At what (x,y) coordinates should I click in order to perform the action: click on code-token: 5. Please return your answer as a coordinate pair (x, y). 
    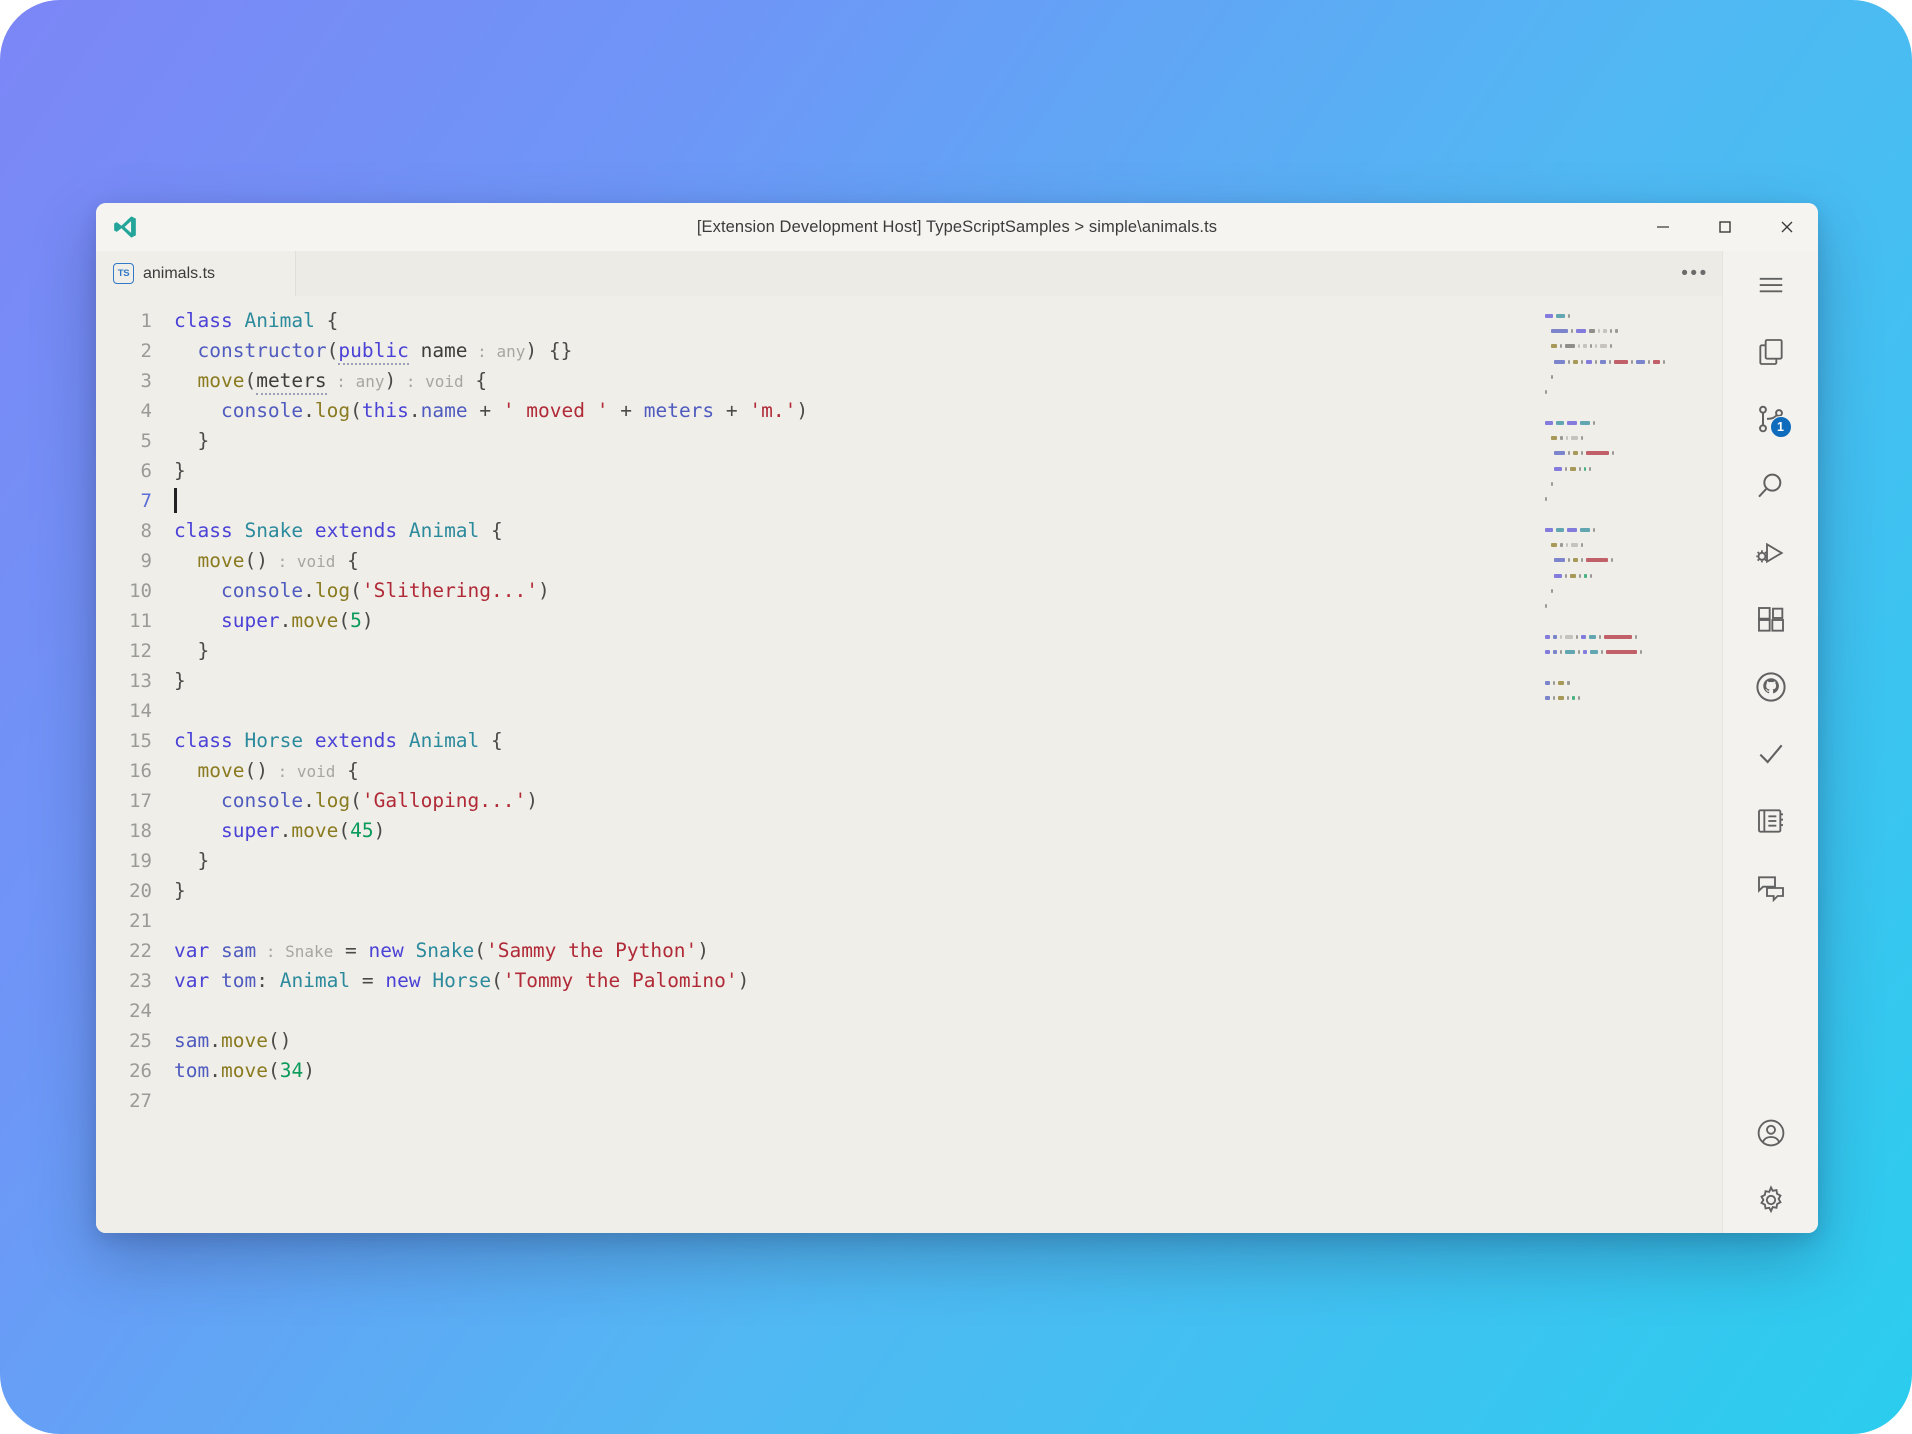
    Looking at the image, I should click on (356, 620).